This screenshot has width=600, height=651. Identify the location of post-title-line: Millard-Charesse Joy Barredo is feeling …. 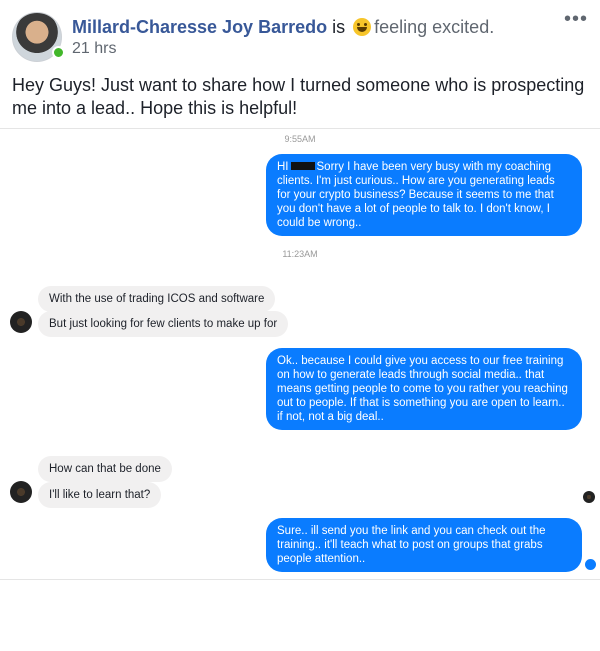
(283, 27).